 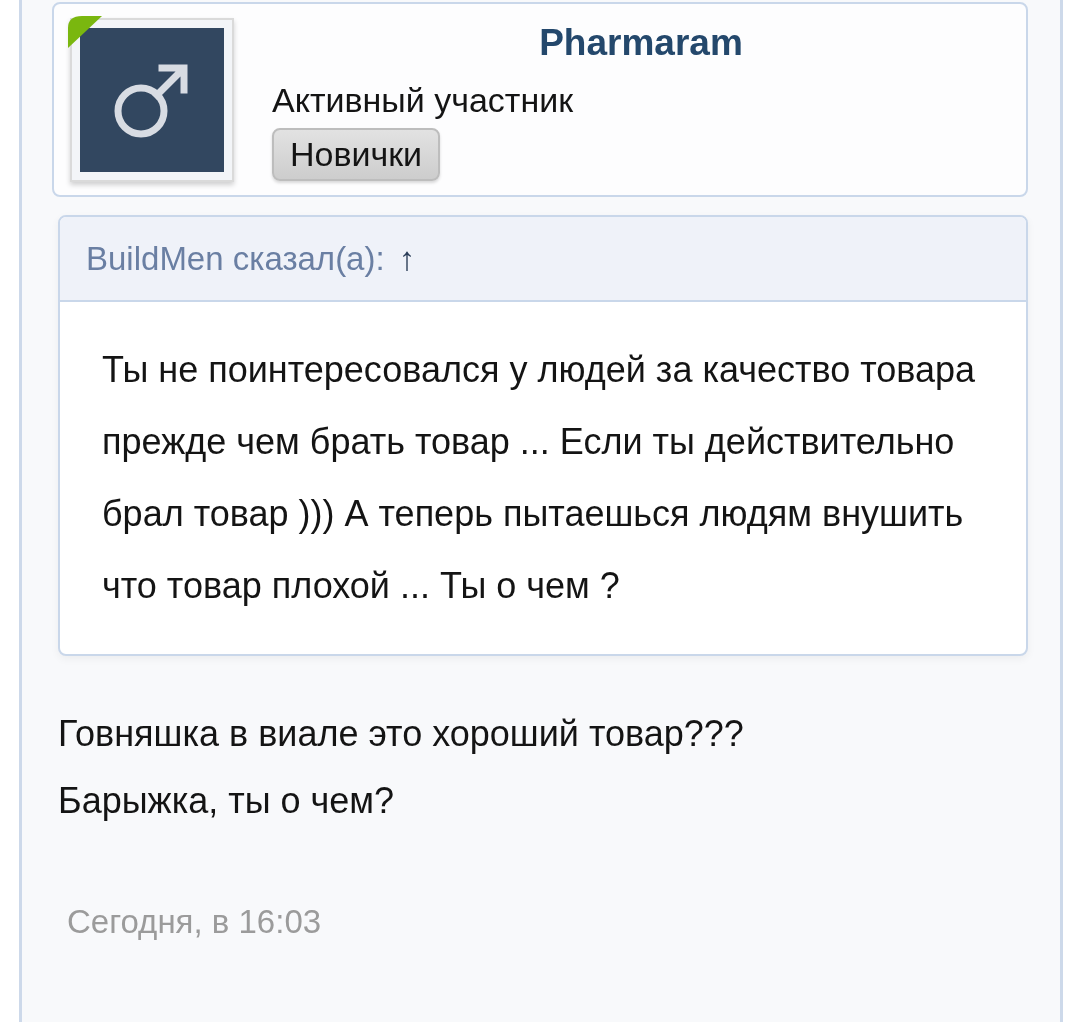 What do you see at coordinates (407, 258) in the screenshot?
I see `jump-to-quote-link: ↑` at bounding box center [407, 258].